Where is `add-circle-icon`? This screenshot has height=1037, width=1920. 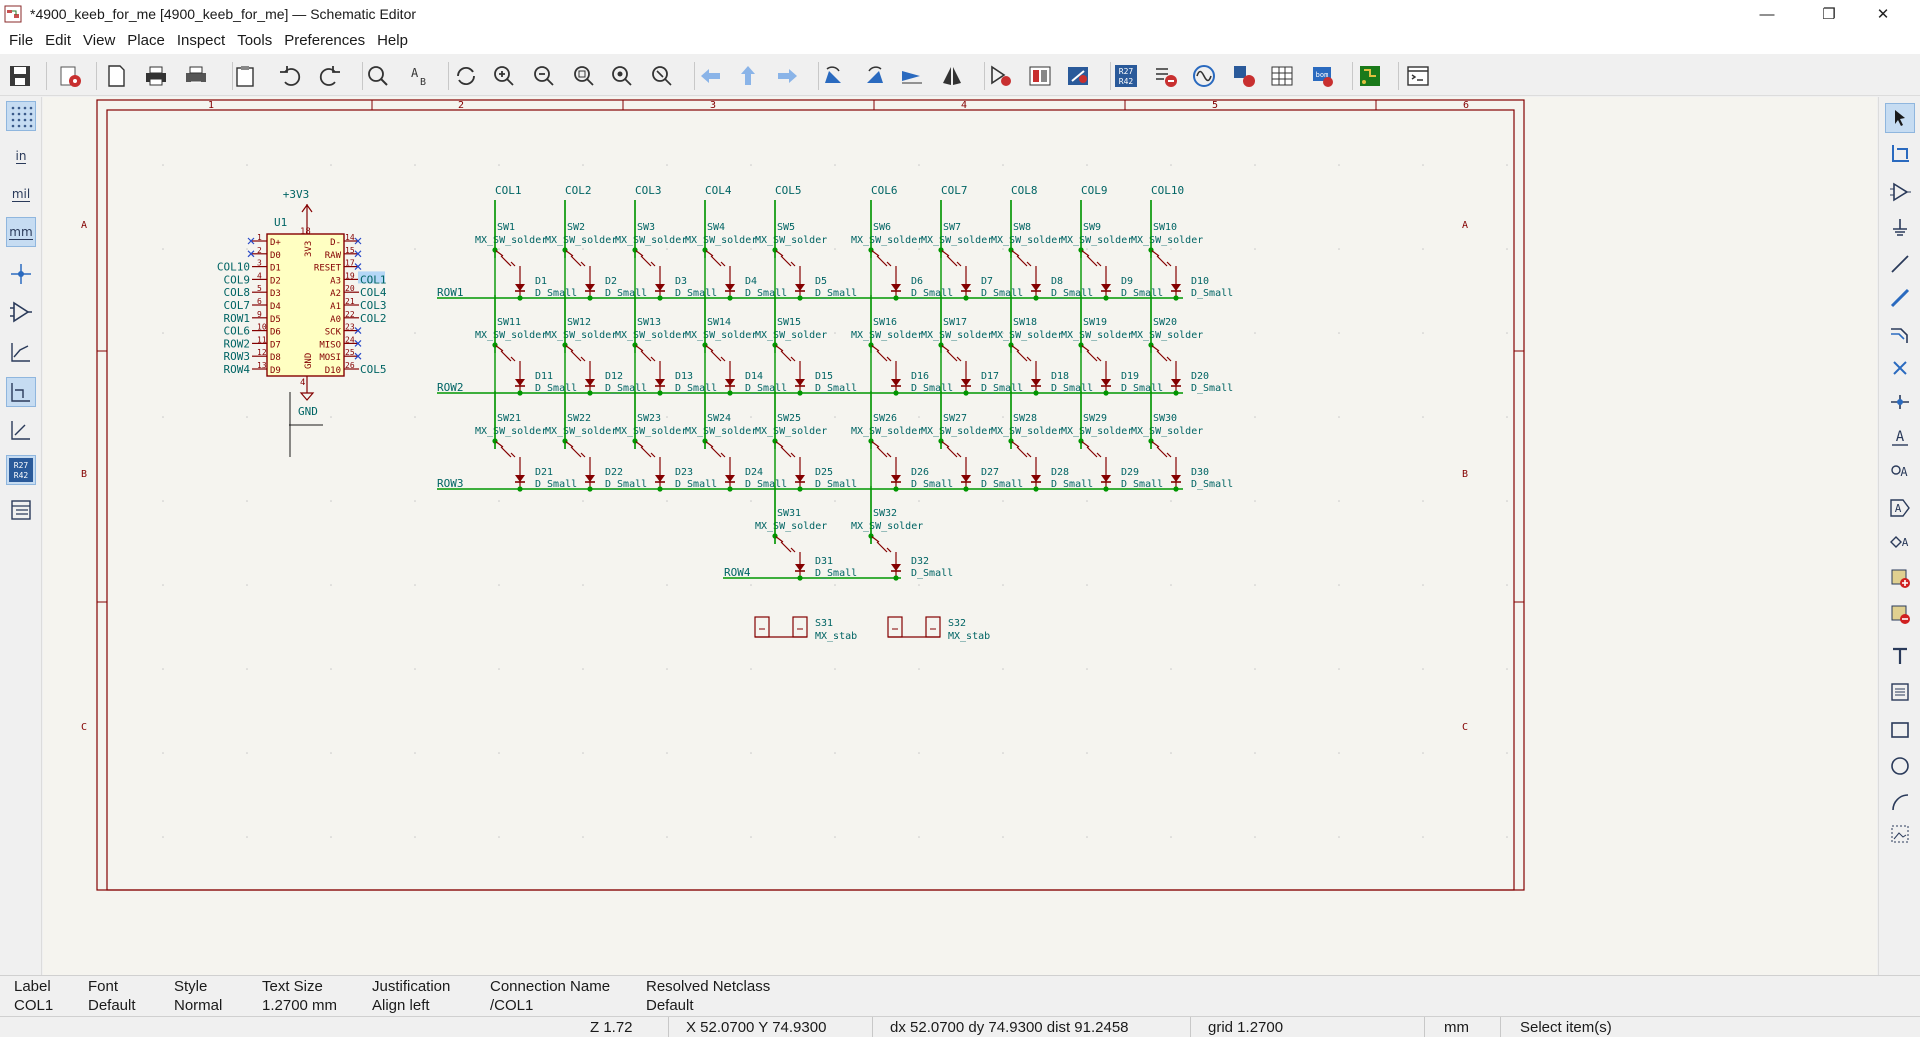 add-circle-icon is located at coordinates (1900, 766).